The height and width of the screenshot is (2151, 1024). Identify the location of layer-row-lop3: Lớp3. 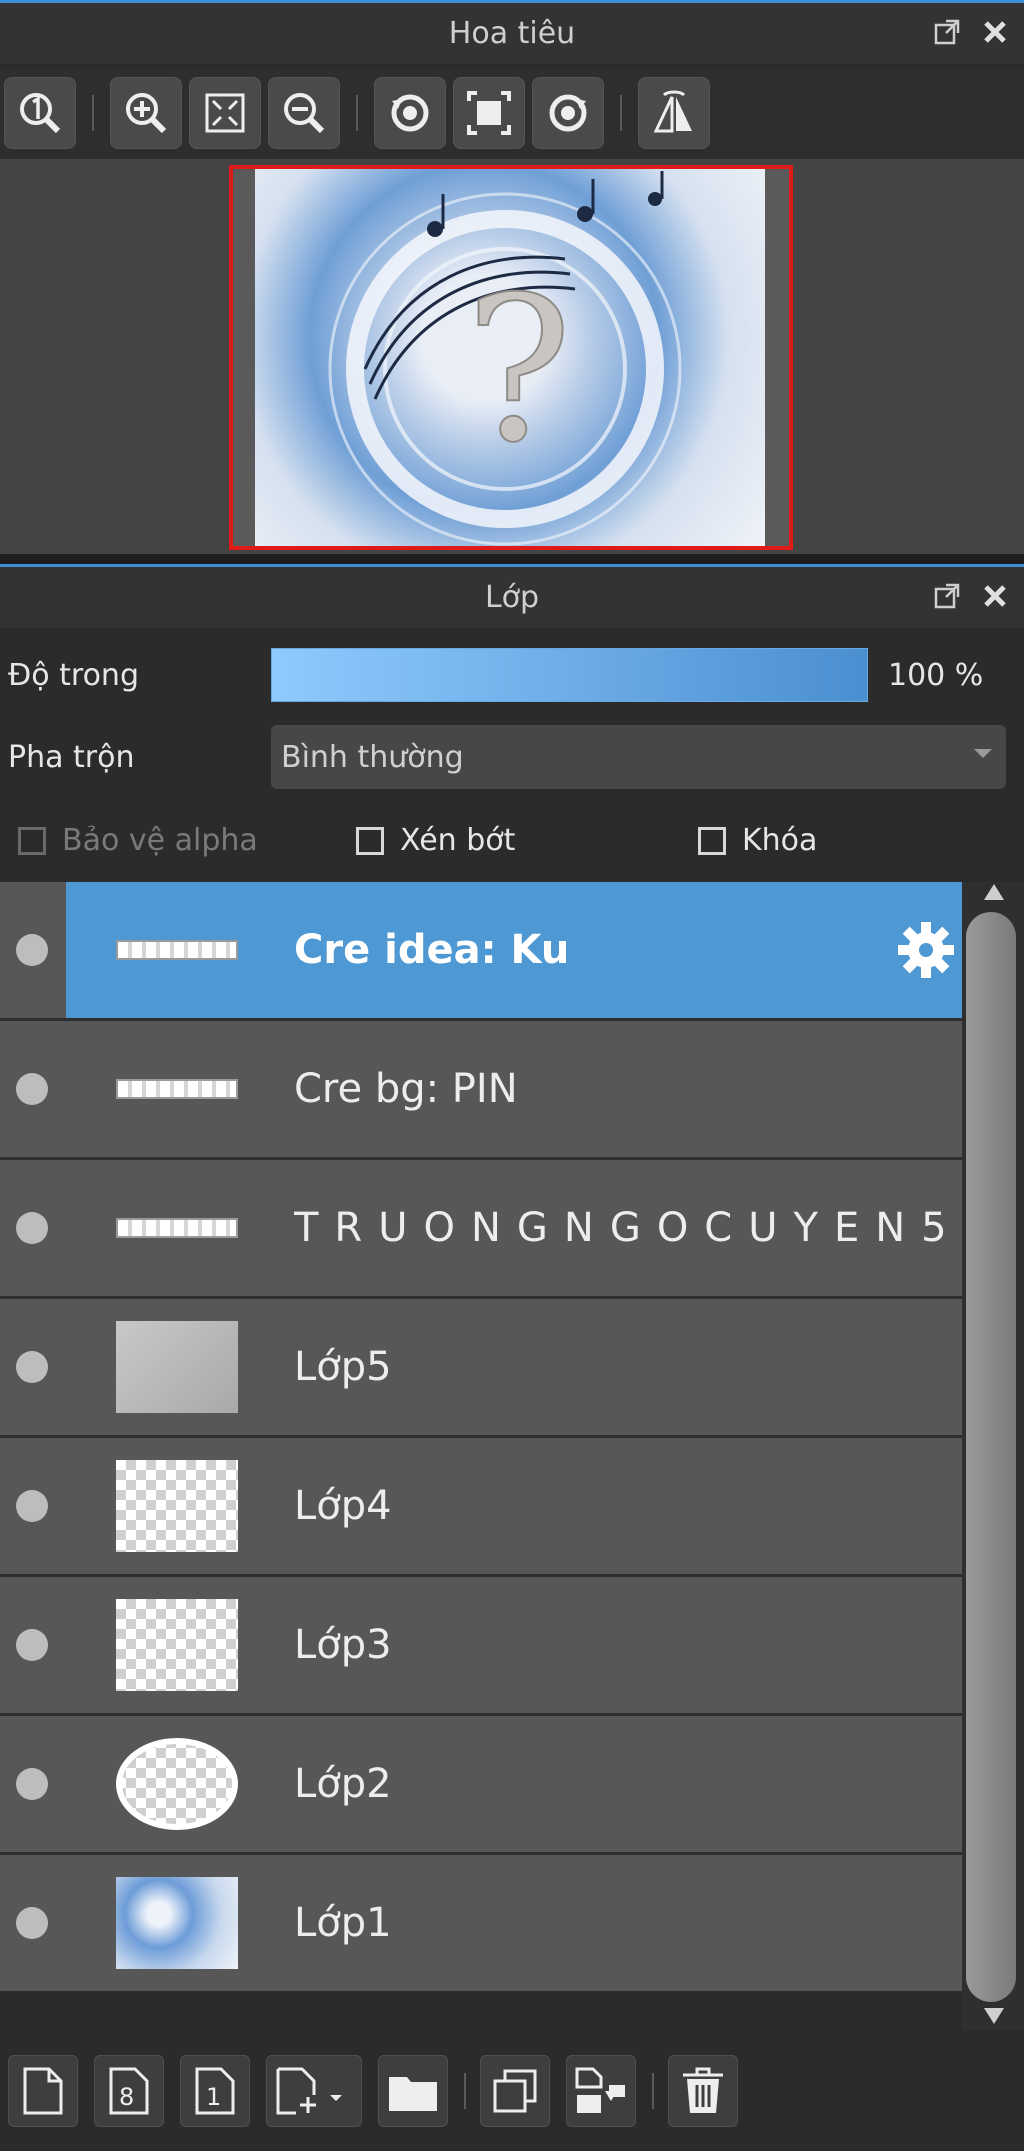
(481, 1645).